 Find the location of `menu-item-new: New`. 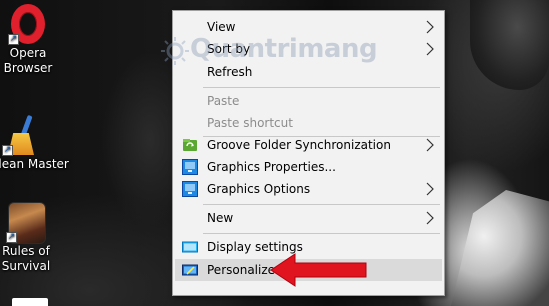

menu-item-new: New is located at coordinates (308, 218).